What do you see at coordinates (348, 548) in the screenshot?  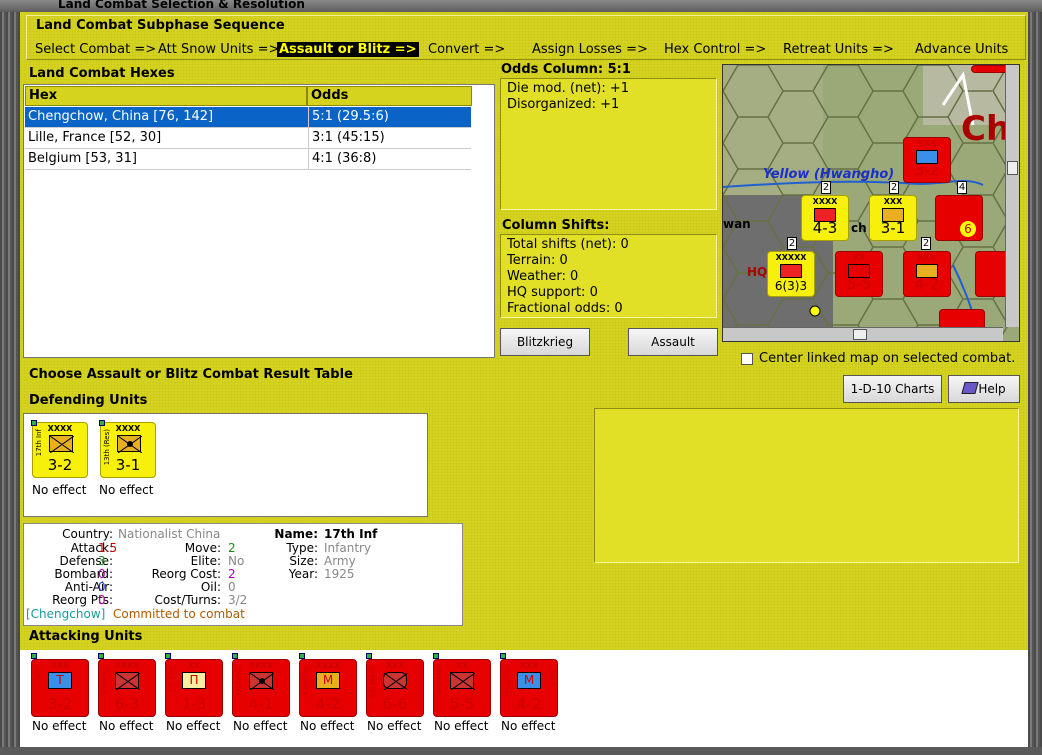 I see `type-value: Infantry` at bounding box center [348, 548].